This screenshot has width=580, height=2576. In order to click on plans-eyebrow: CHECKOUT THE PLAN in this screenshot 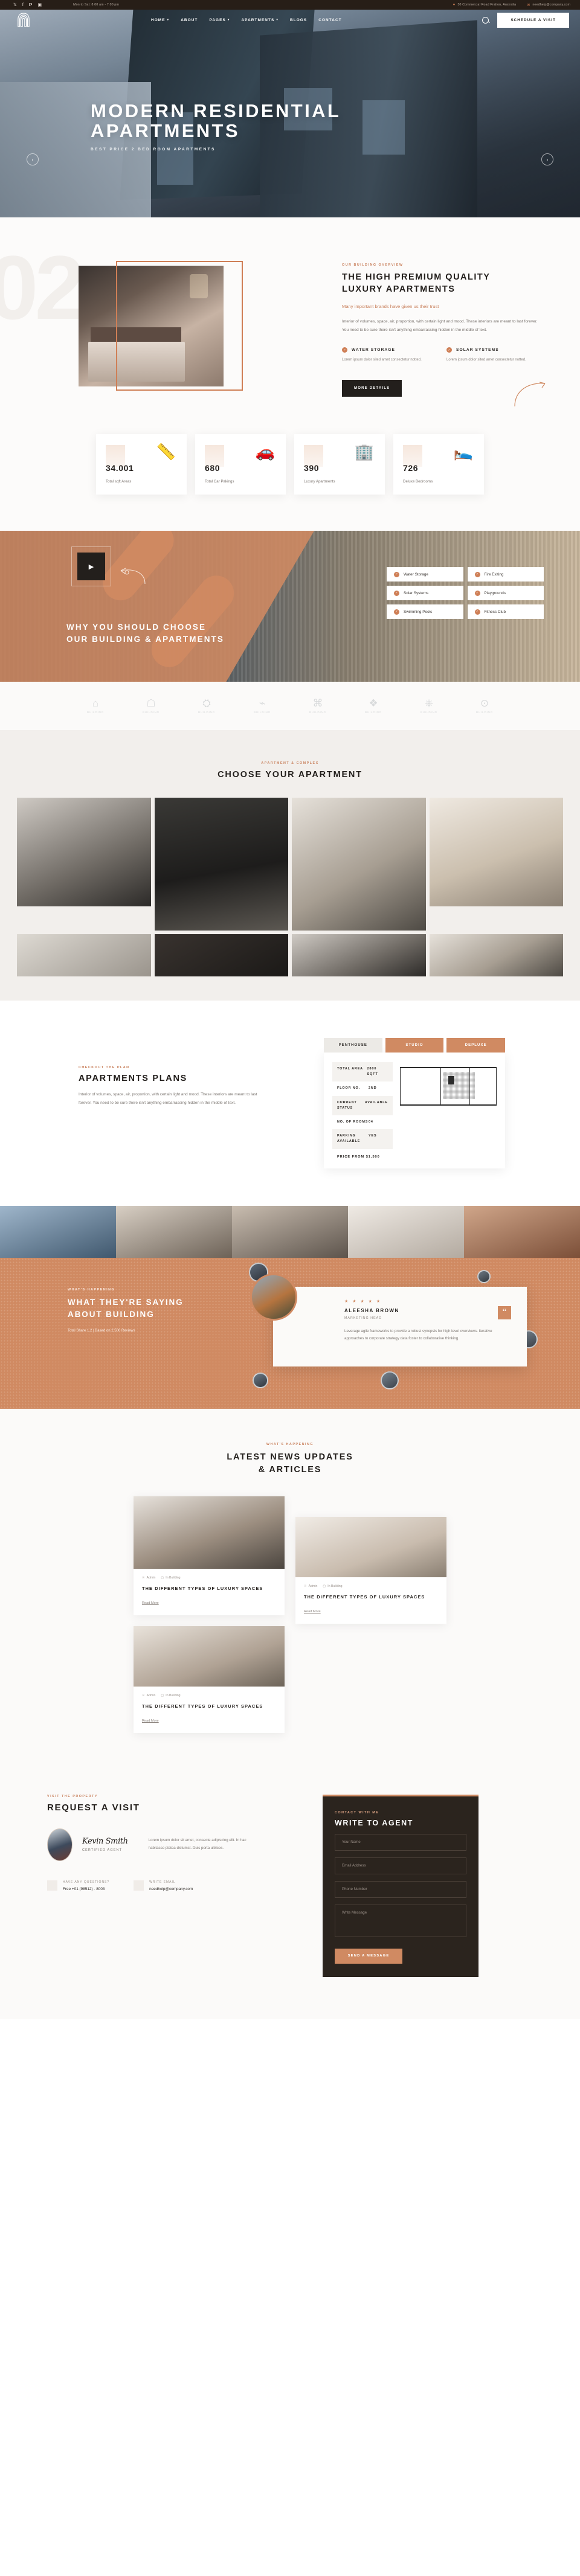, I will do `click(104, 1067)`.